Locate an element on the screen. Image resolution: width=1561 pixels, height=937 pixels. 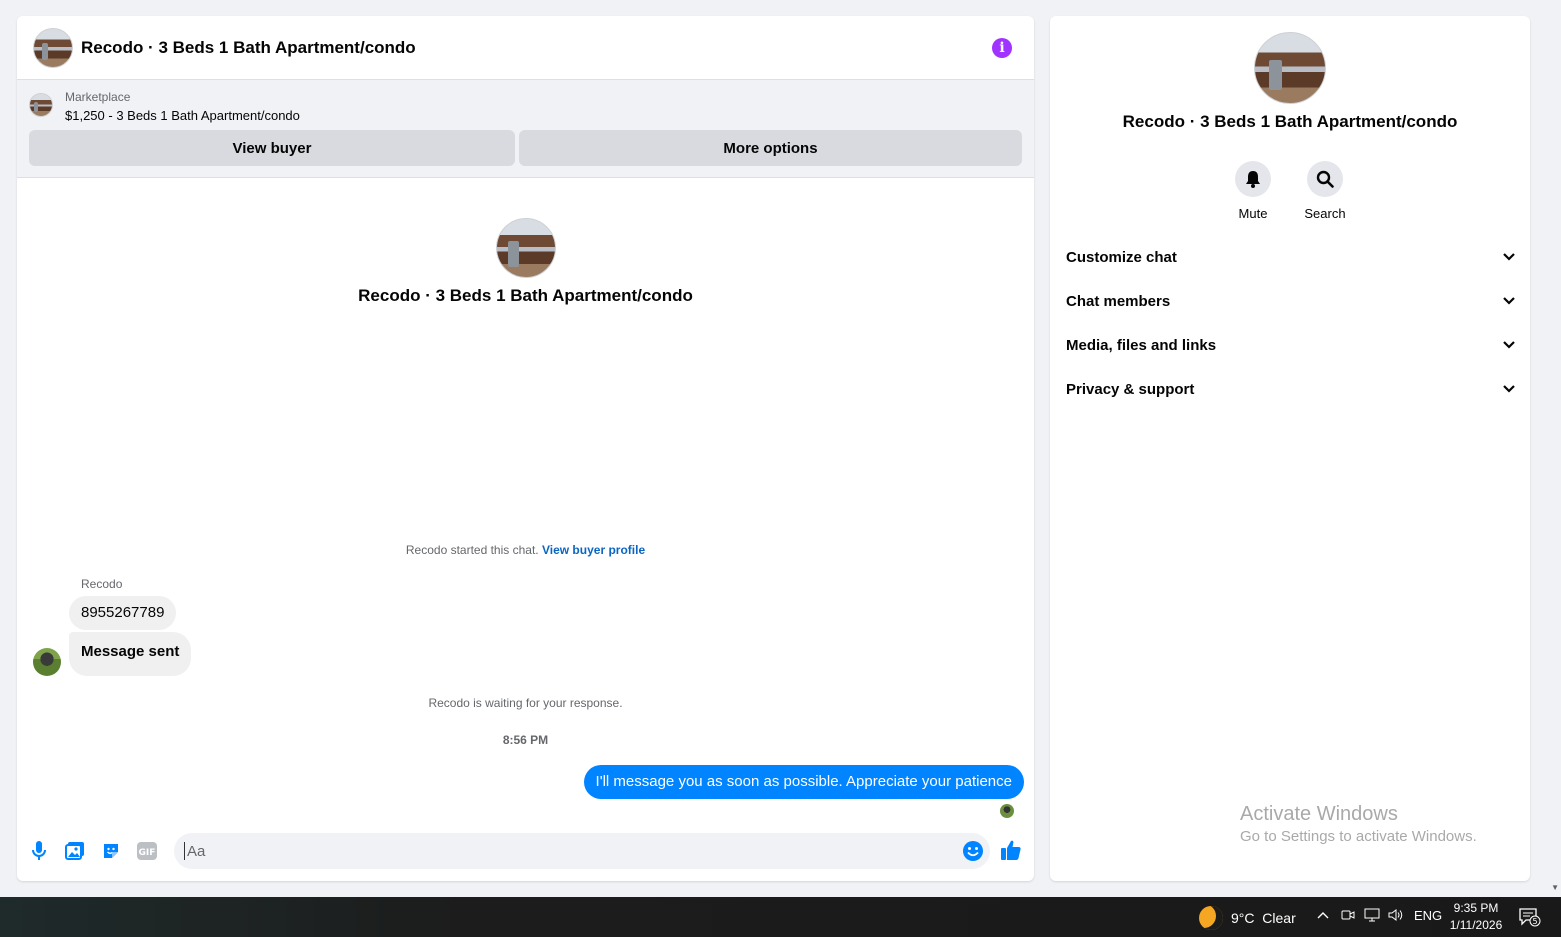
message-input-wrapper is located at coordinates (582, 851).